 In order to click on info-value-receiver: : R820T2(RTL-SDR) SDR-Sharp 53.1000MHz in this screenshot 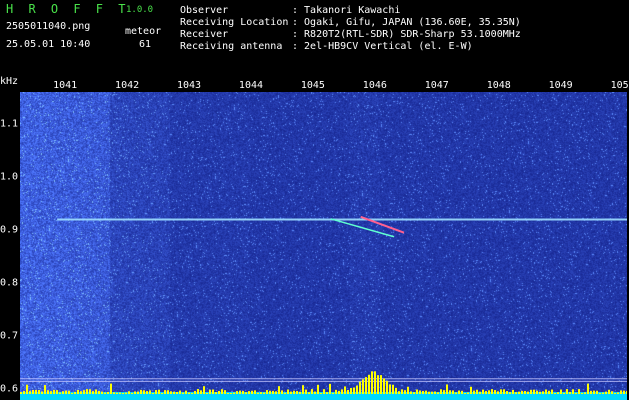, I will do `click(406, 34)`.